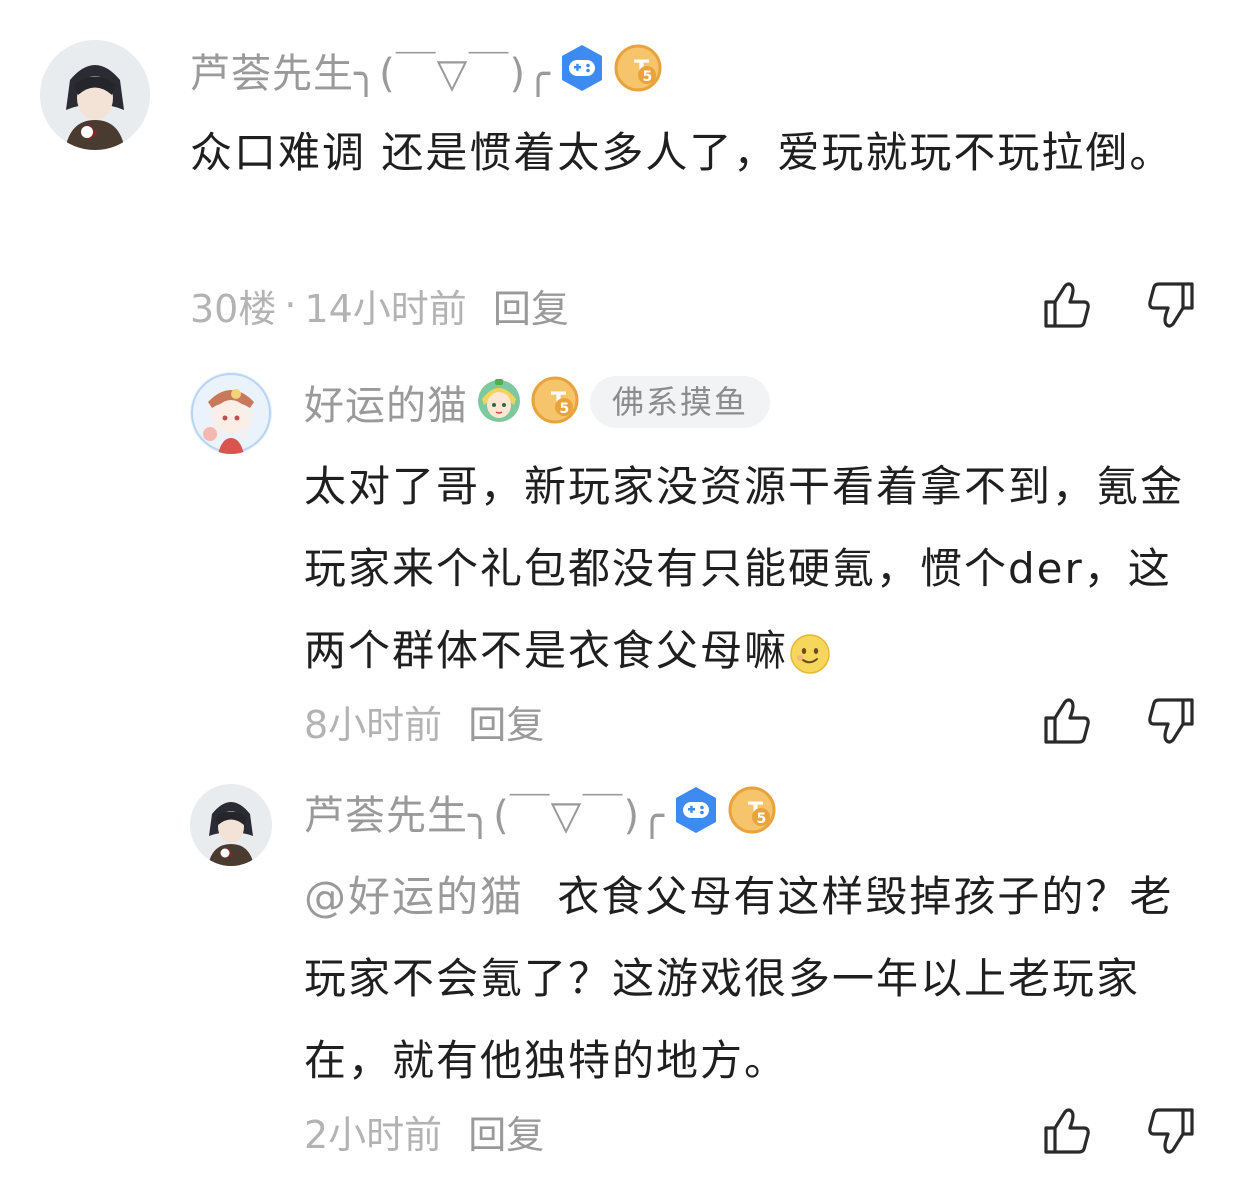 The width and height of the screenshot is (1260, 1182). Describe the element at coordinates (233, 308) in the screenshot. I see `floor-number: 30楼` at that location.